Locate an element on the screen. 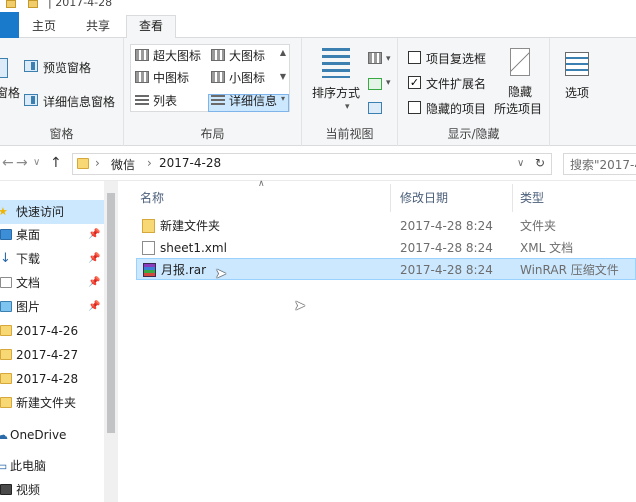 Image resolution: width=636 pixels, height=502 pixels. navigation-pane-icon is located at coordinates (4, 68).